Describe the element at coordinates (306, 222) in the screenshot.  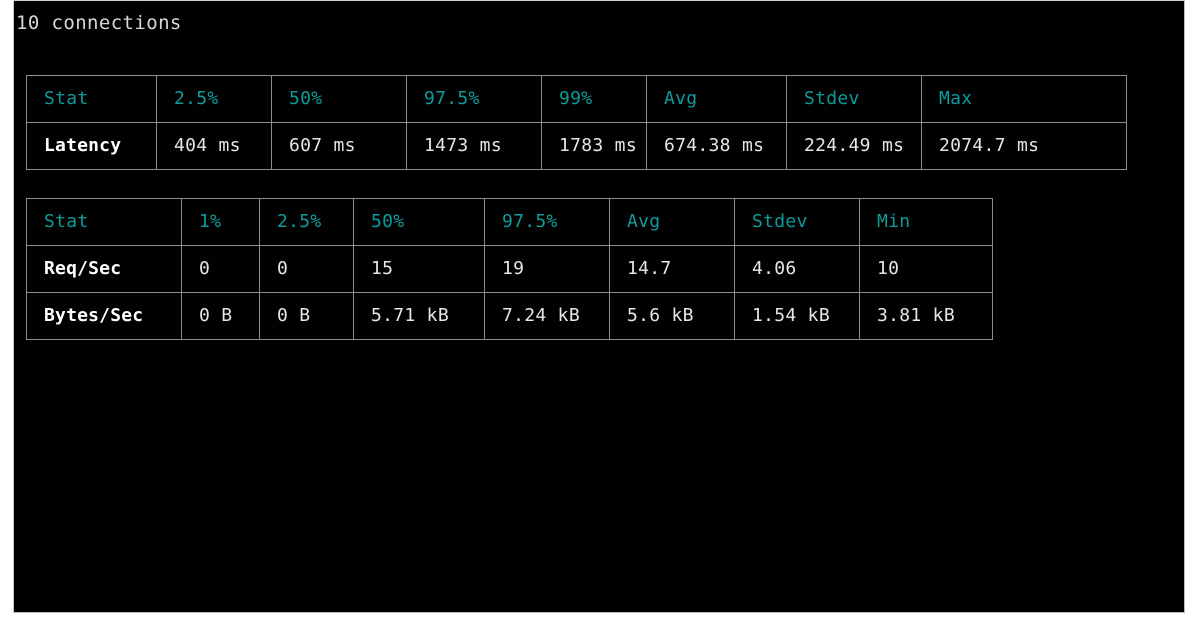
I see `throughput-col-p2_5: 2.5%` at that location.